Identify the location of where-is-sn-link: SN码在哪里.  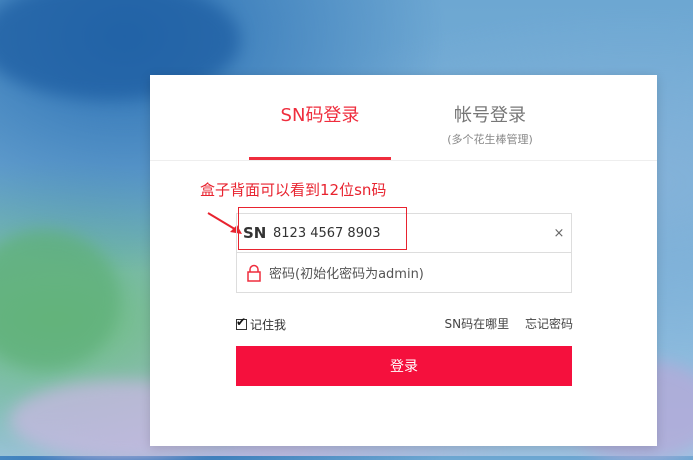
(477, 324).